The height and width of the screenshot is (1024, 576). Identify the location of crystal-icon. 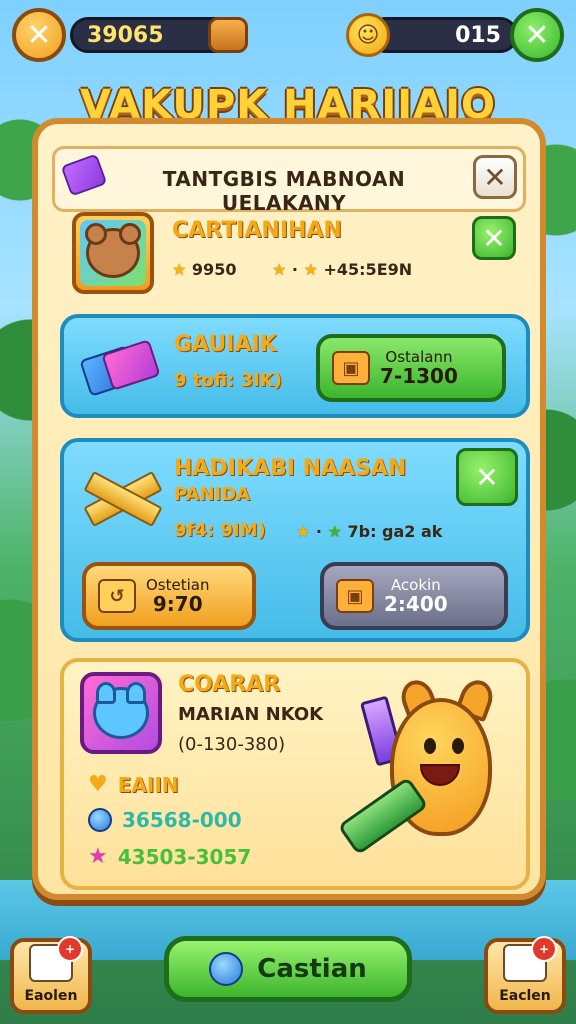
(84, 175).